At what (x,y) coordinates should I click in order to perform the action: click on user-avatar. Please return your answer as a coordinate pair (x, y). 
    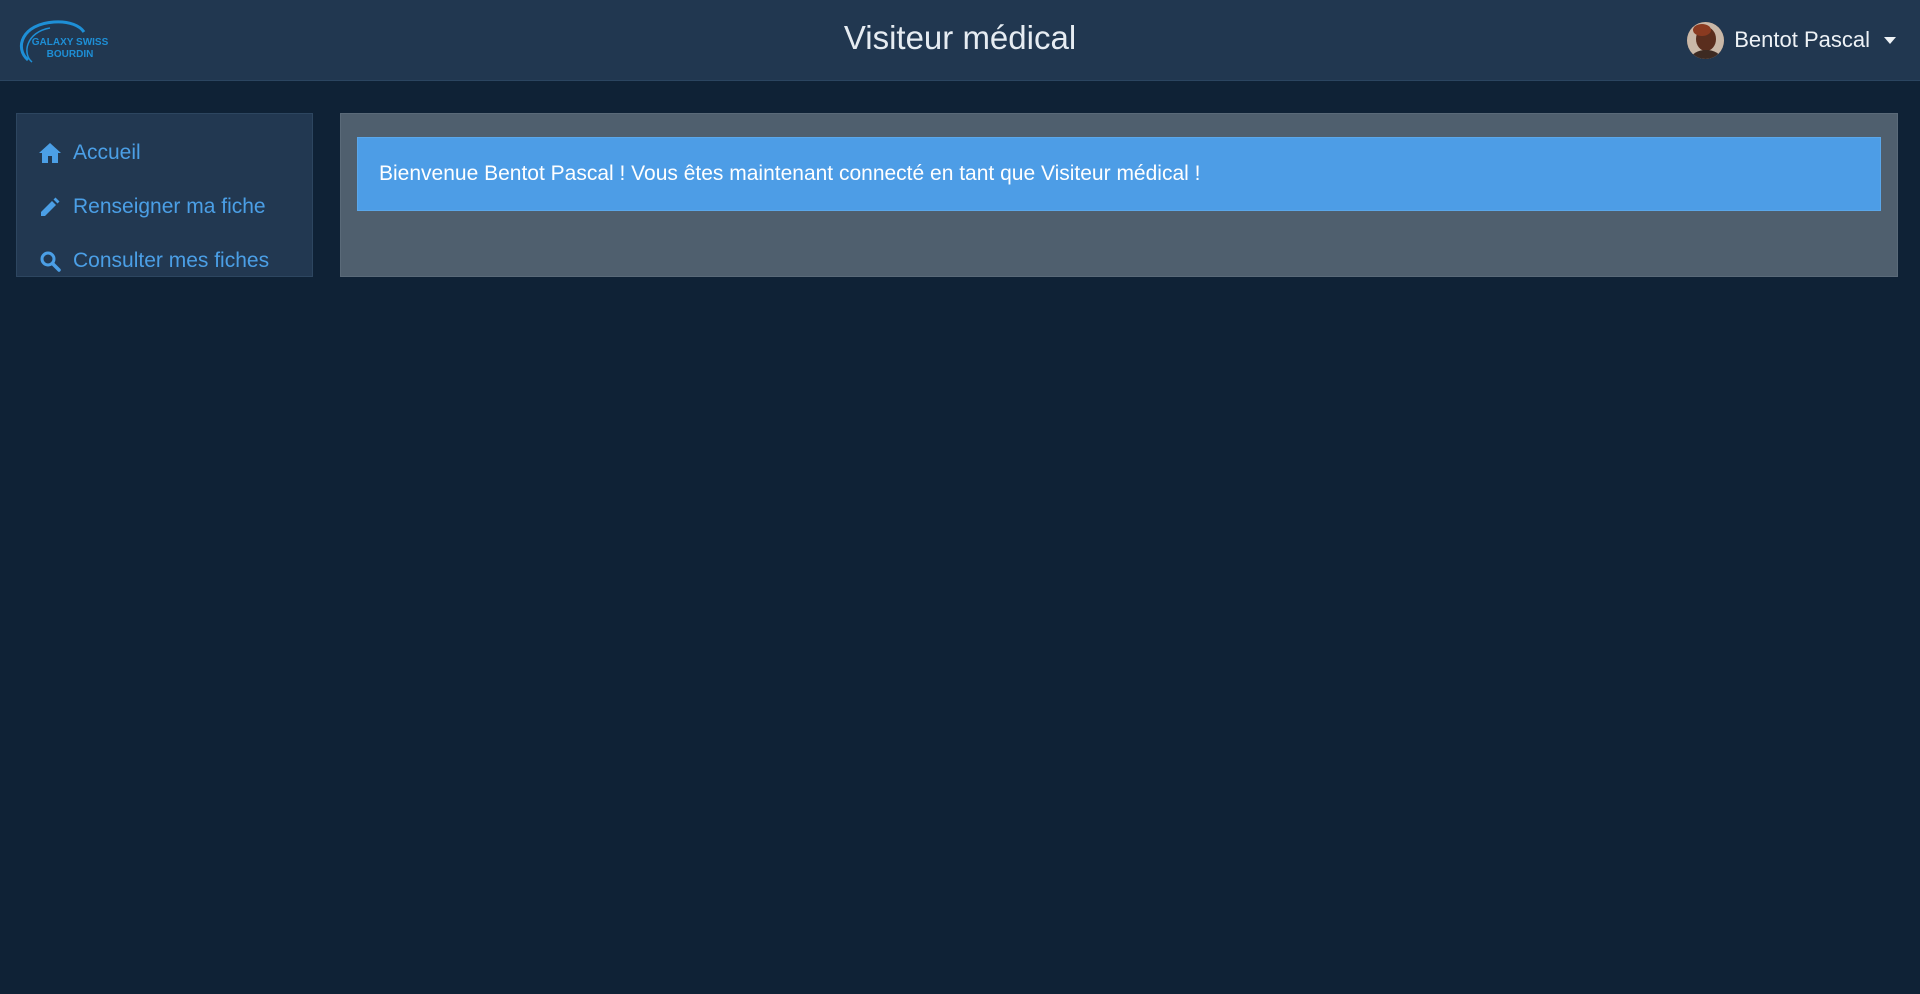
    Looking at the image, I should click on (1706, 40).